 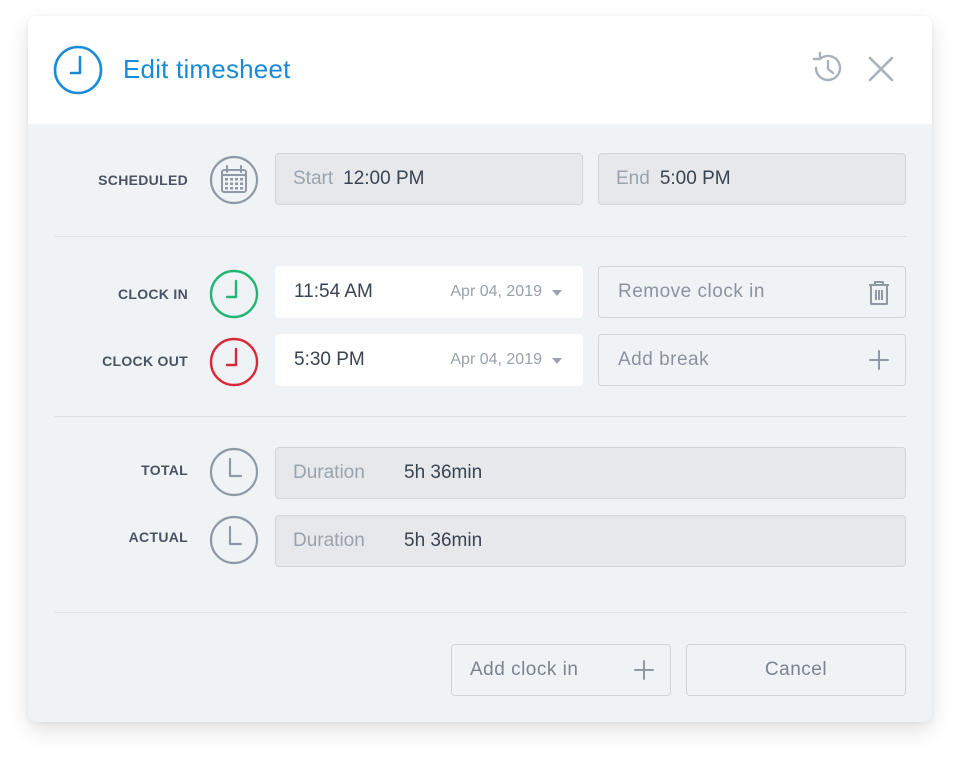 What do you see at coordinates (695, 178) in the screenshot?
I see `end-value: 5:00 PM` at bounding box center [695, 178].